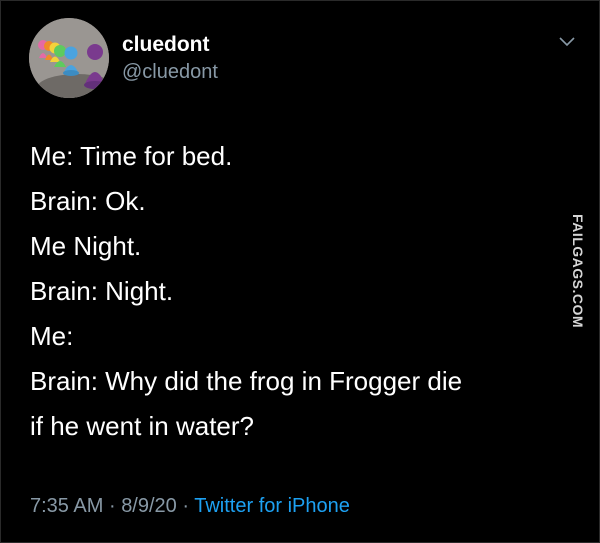  I want to click on avatar, so click(69, 58).